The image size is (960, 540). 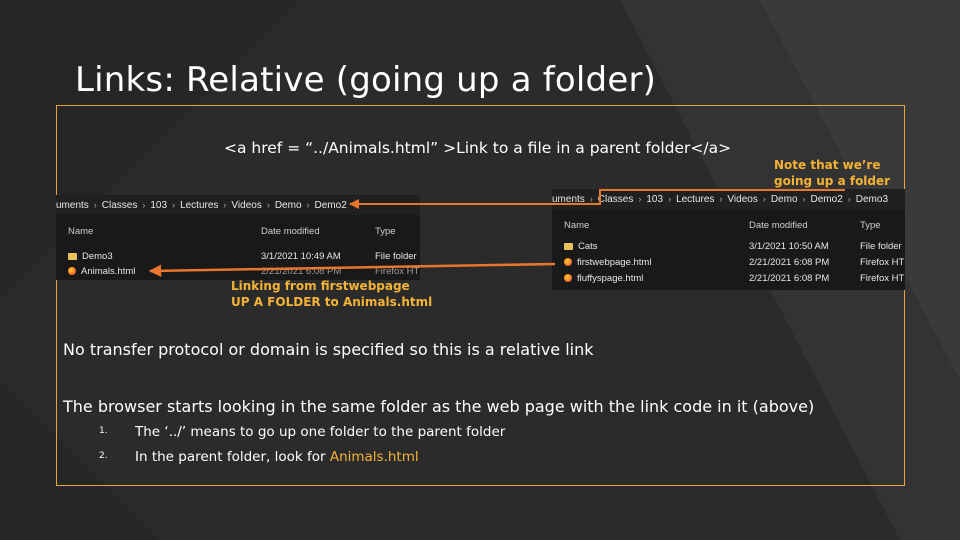 What do you see at coordinates (108, 271) in the screenshot?
I see `file-name: Animals.html` at bounding box center [108, 271].